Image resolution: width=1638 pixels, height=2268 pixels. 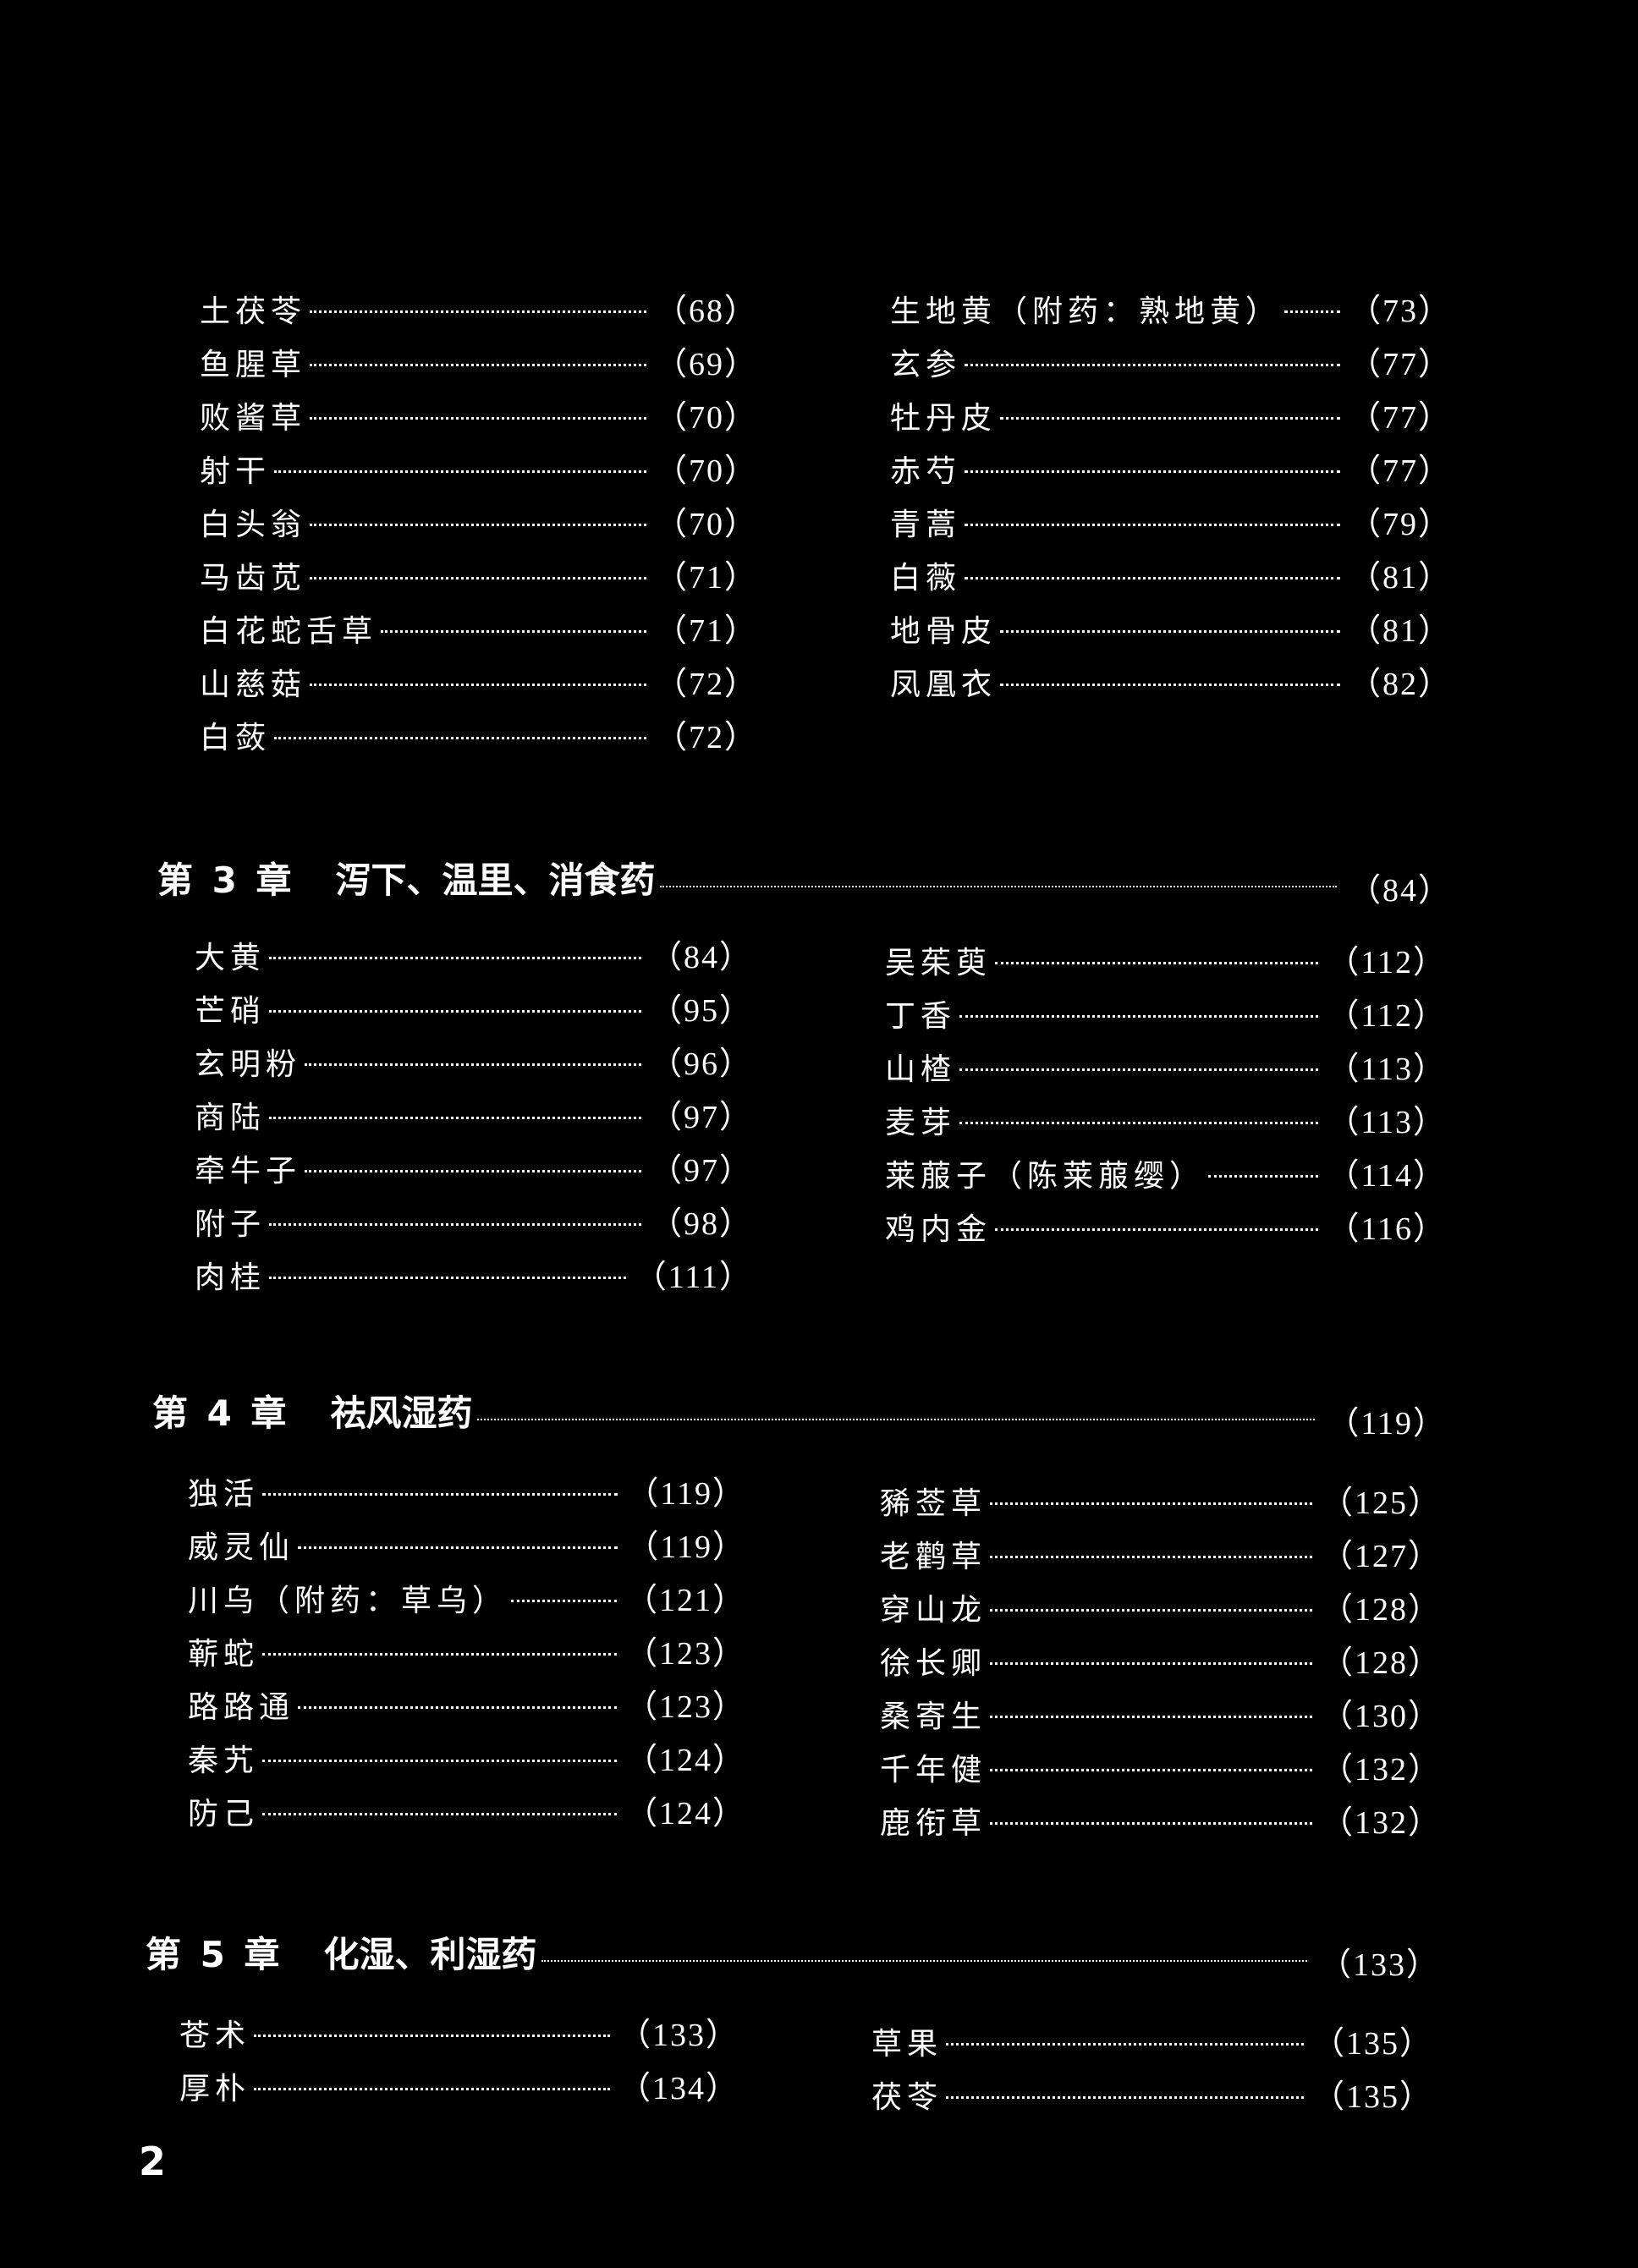 What do you see at coordinates (799, 1413) in the screenshot?
I see `chapter-heading: 第 4 章 祛风湿药 119` at bounding box center [799, 1413].